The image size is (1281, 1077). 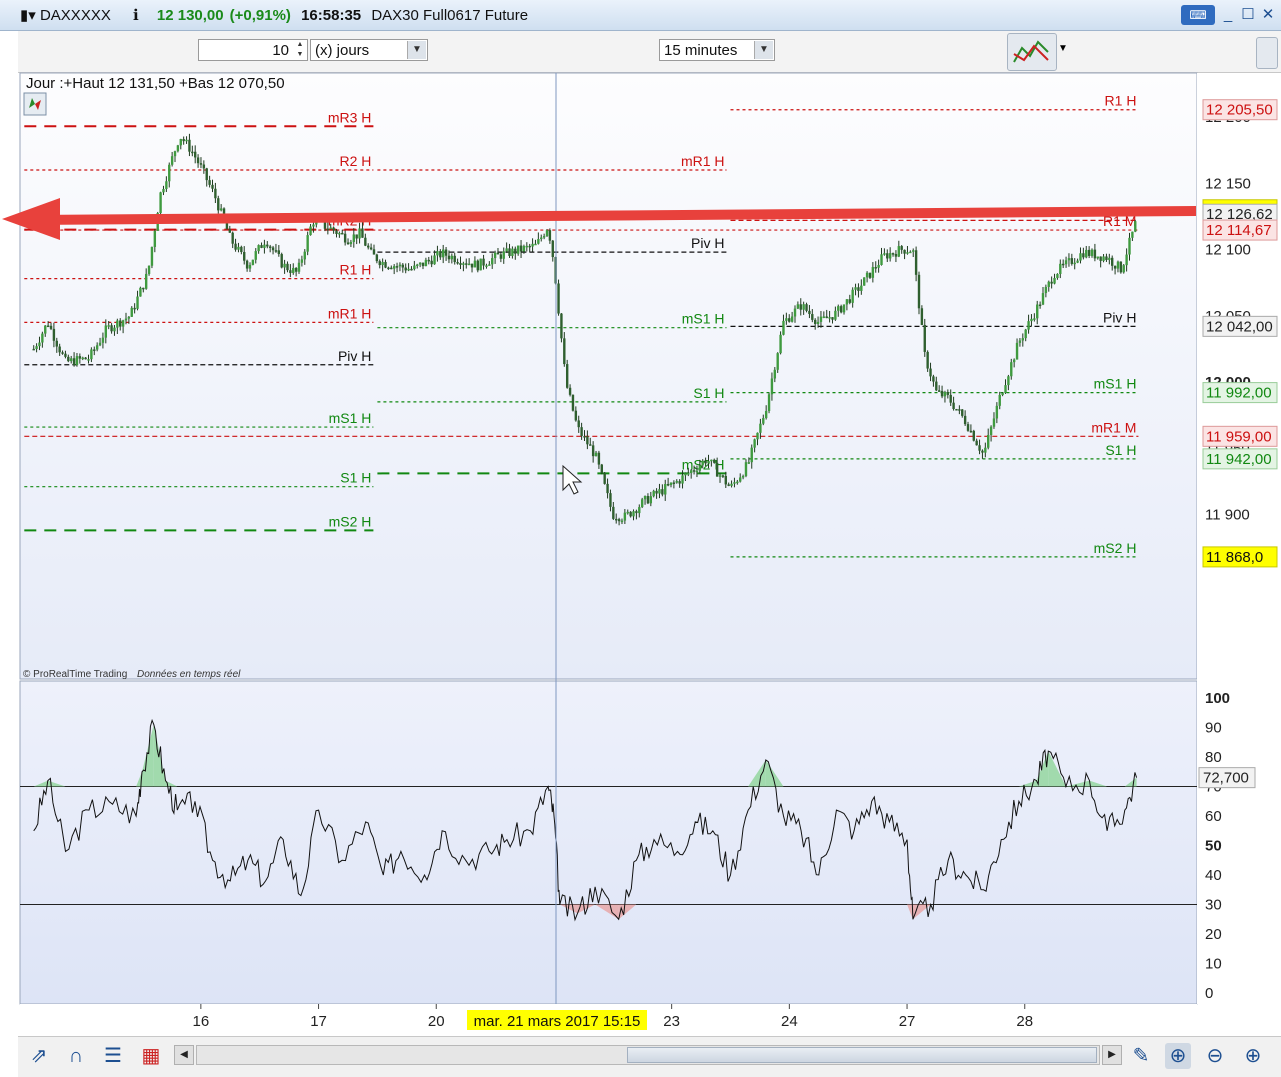 What do you see at coordinates (184, 1055) in the screenshot?
I see `scroll-left-icon: ◀` at bounding box center [184, 1055].